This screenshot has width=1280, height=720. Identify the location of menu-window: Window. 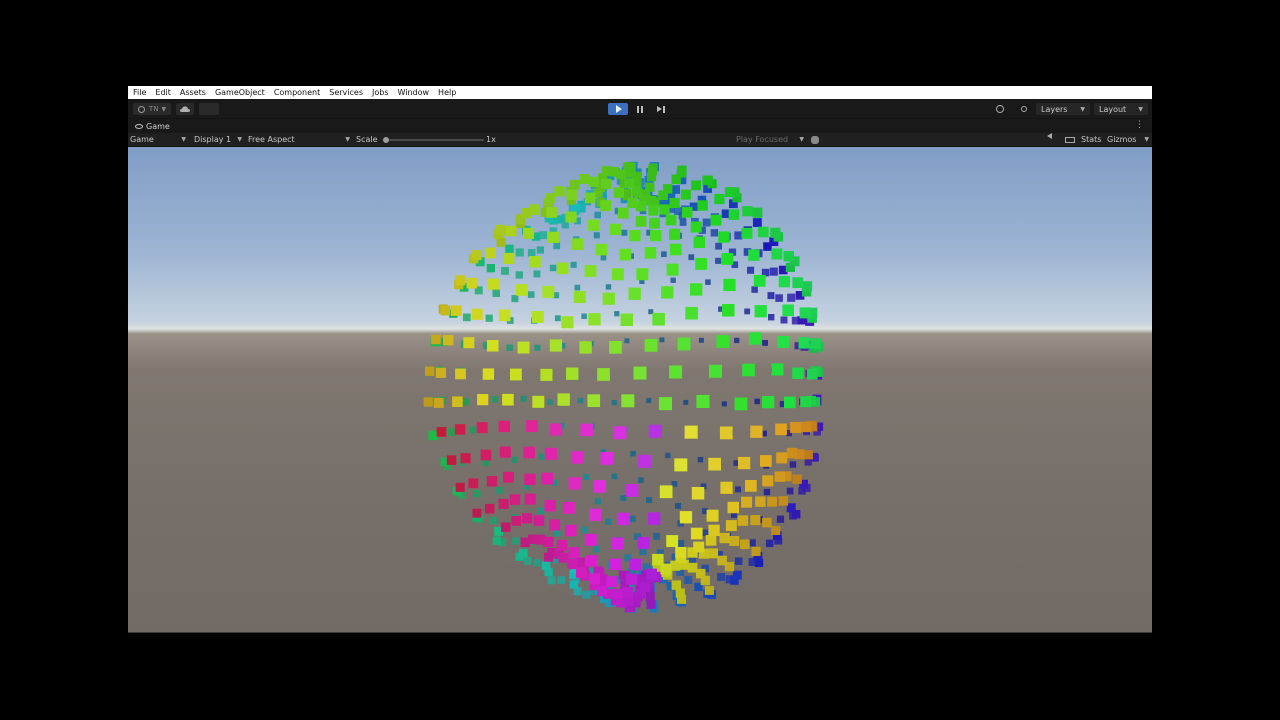
(414, 92).